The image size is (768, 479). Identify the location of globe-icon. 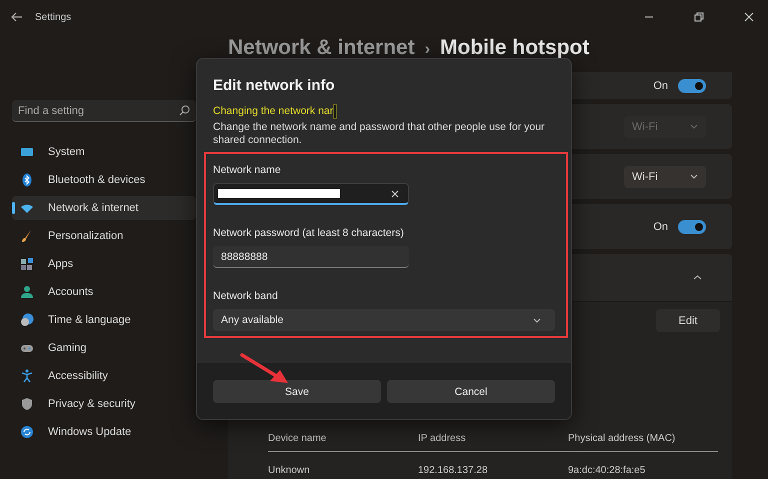
(27, 320).